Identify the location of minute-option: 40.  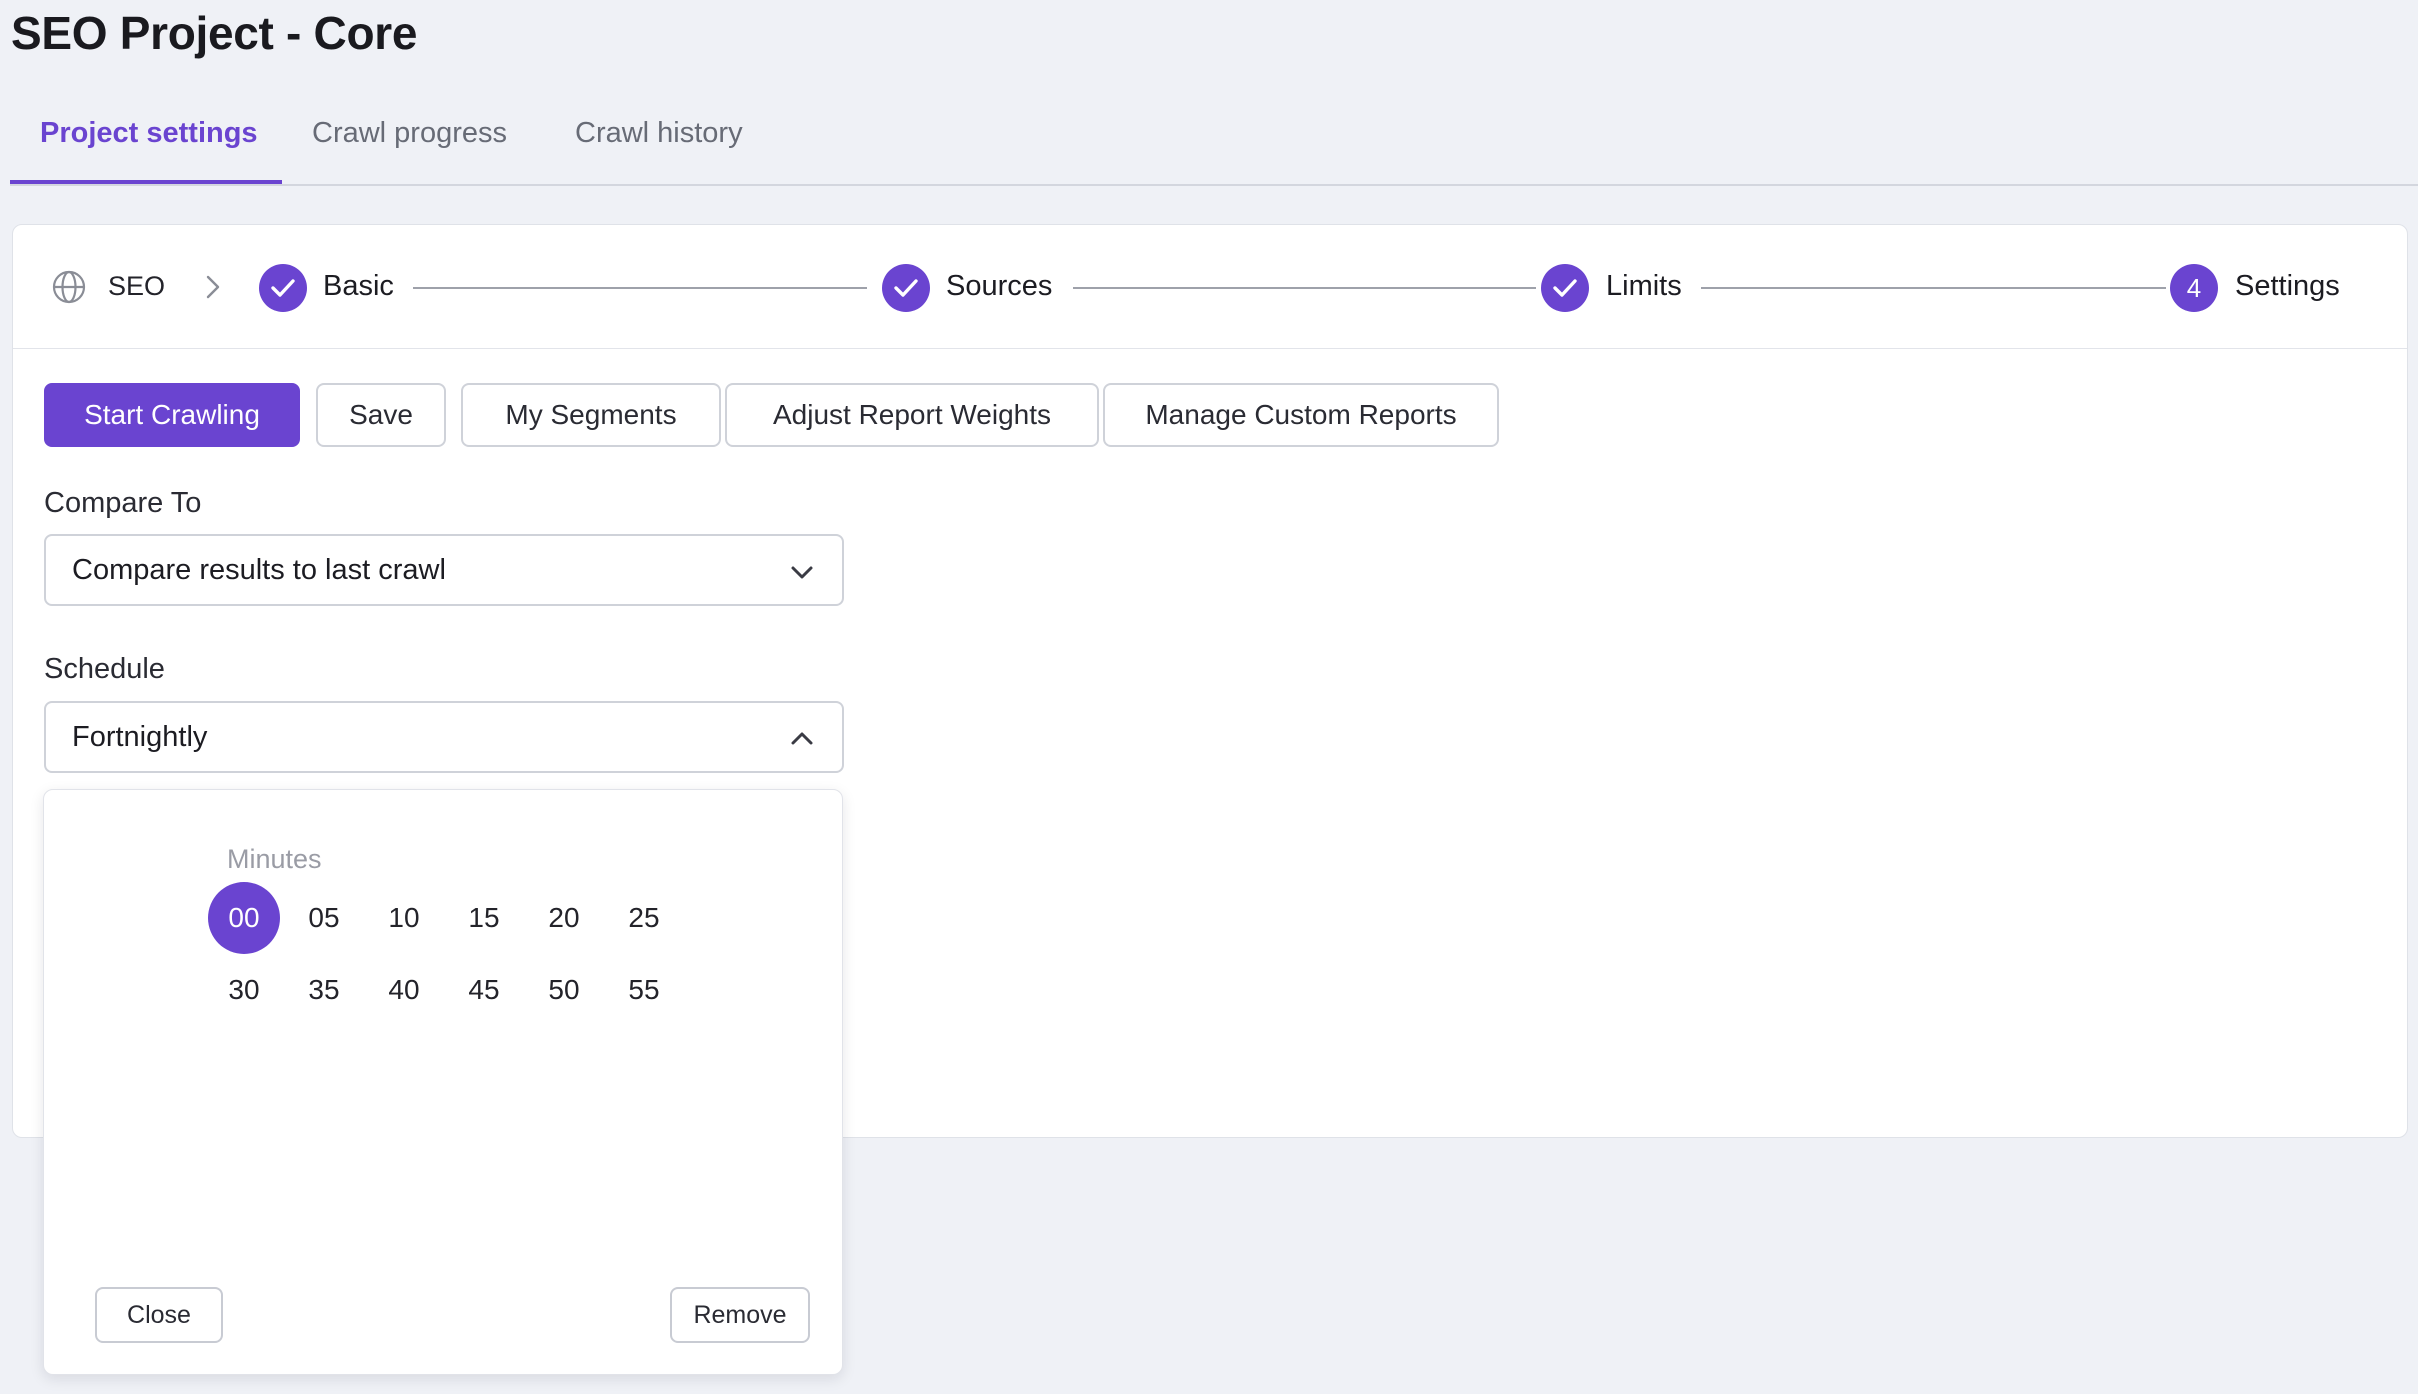
(404, 990).